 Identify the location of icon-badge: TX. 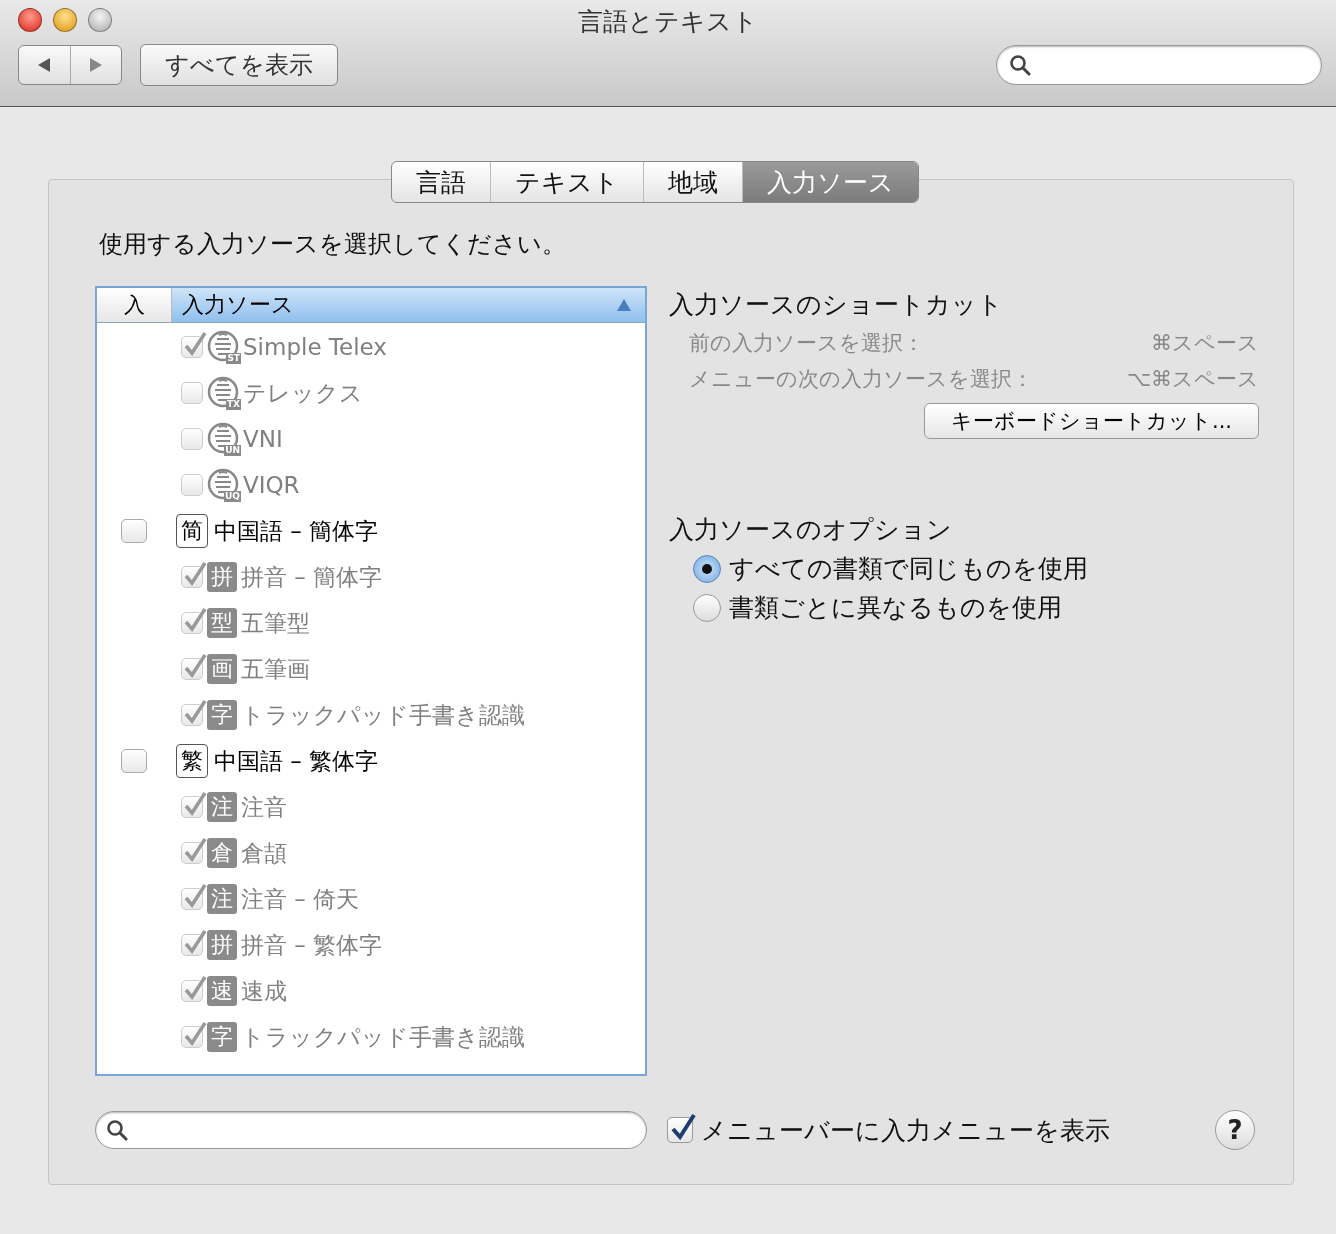
(233, 404).